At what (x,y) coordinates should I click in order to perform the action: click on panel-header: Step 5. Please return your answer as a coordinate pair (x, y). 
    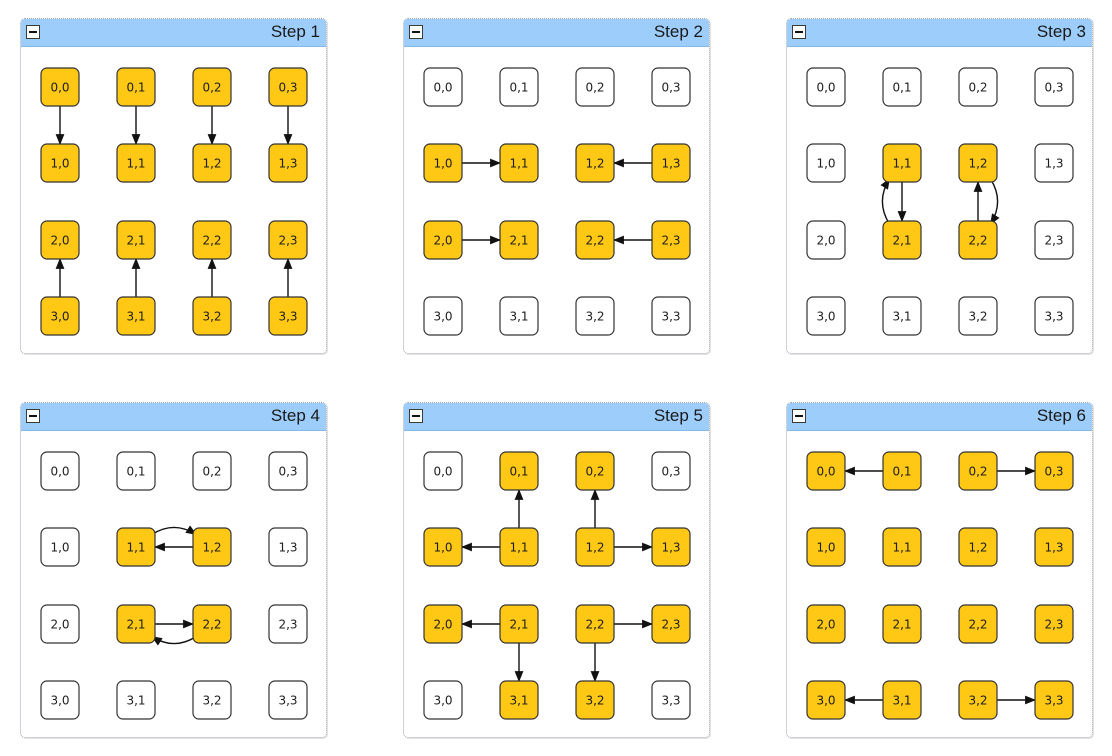
    Looking at the image, I should click on (556, 417).